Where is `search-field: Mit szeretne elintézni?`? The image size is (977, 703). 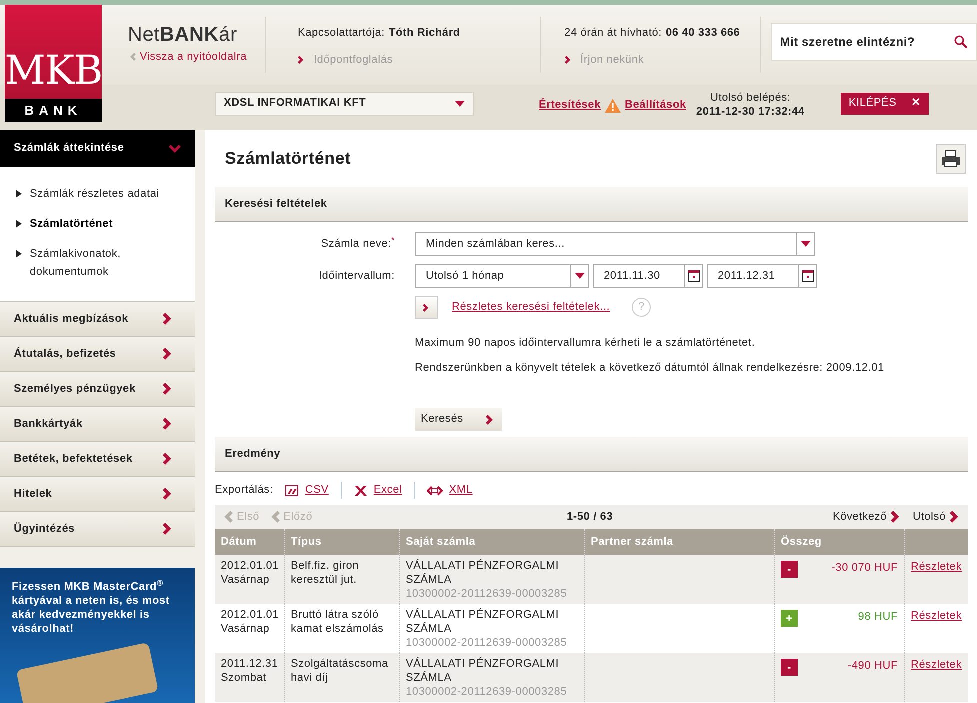 search-field: Mit szeretne elintézni? is located at coordinates (874, 42).